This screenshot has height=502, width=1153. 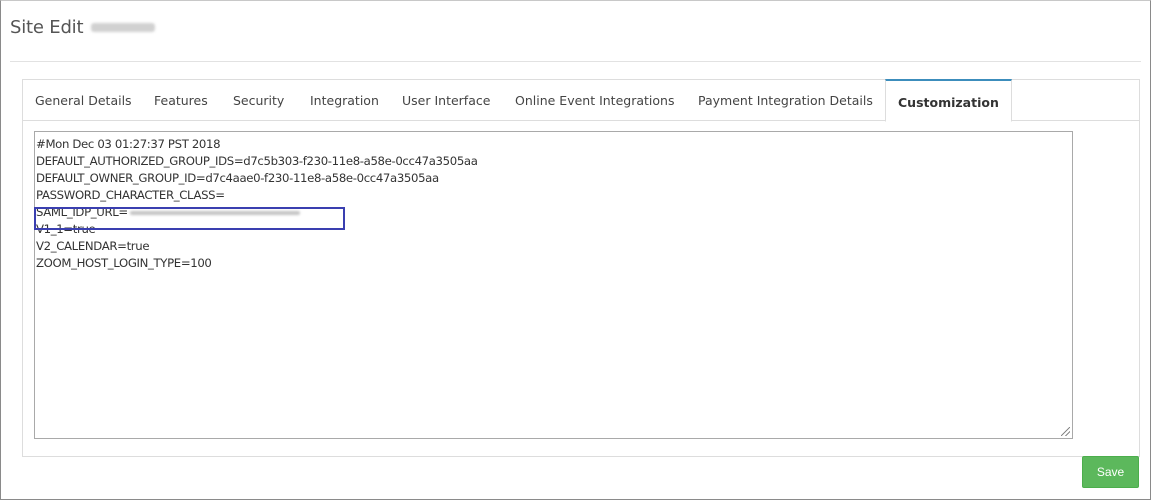 I want to click on tab-general-details: General Details, so click(x=83, y=100).